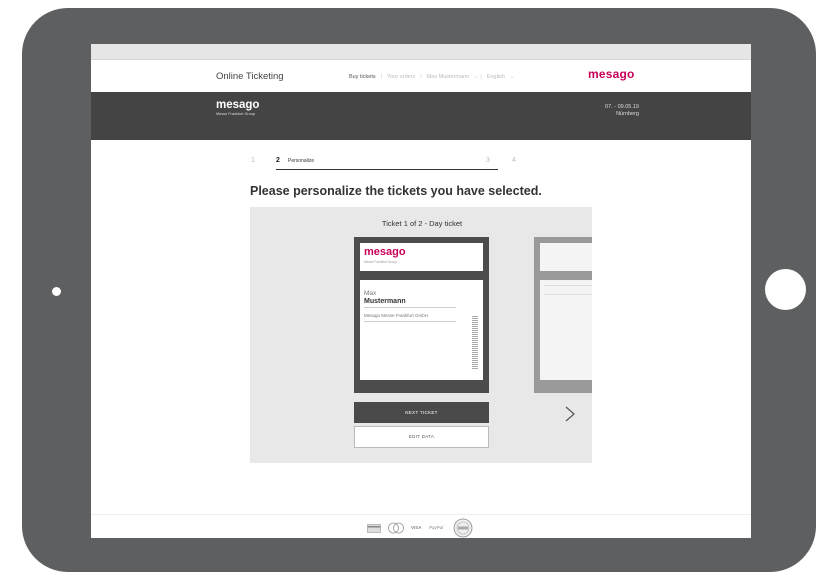 Image resolution: width=818 pixels, height=572 pixels. I want to click on nav-language: English, so click(496, 77).